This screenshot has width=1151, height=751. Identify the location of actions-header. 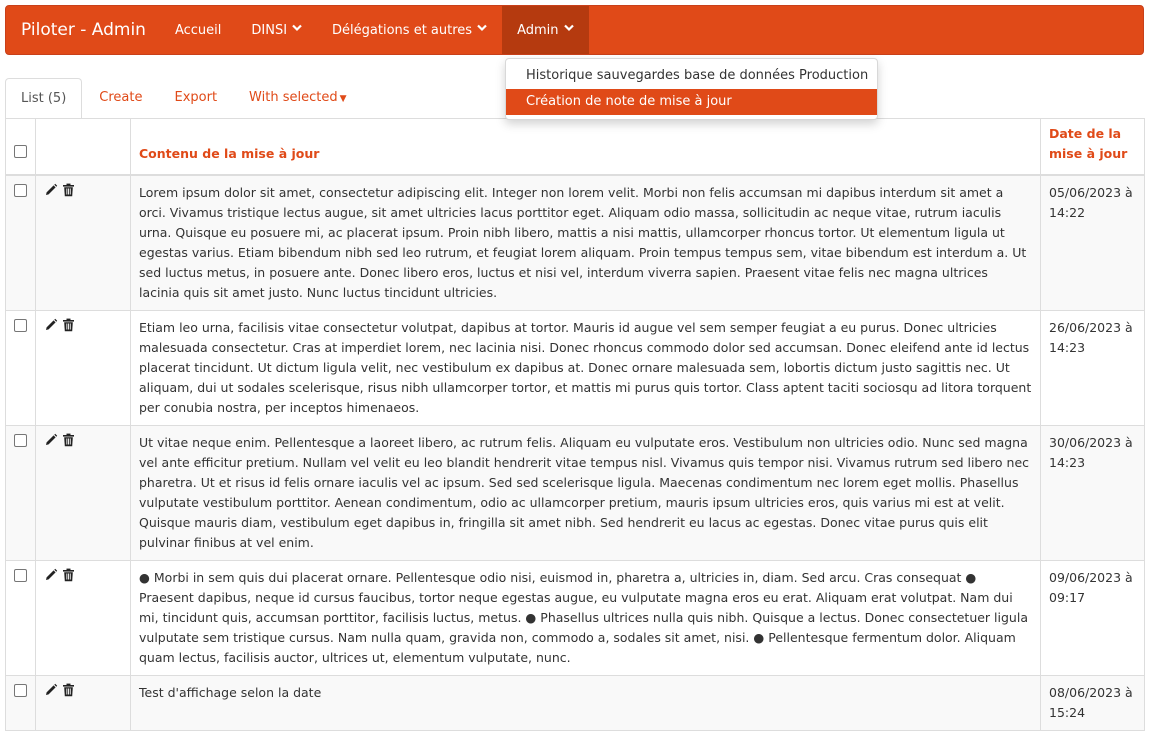
(83, 147).